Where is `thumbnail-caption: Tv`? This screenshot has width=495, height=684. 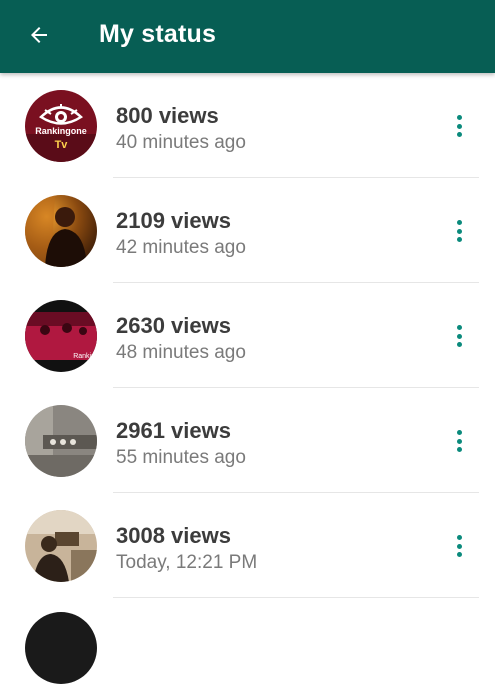
thumbnail-caption: Tv is located at coordinates (62, 145).